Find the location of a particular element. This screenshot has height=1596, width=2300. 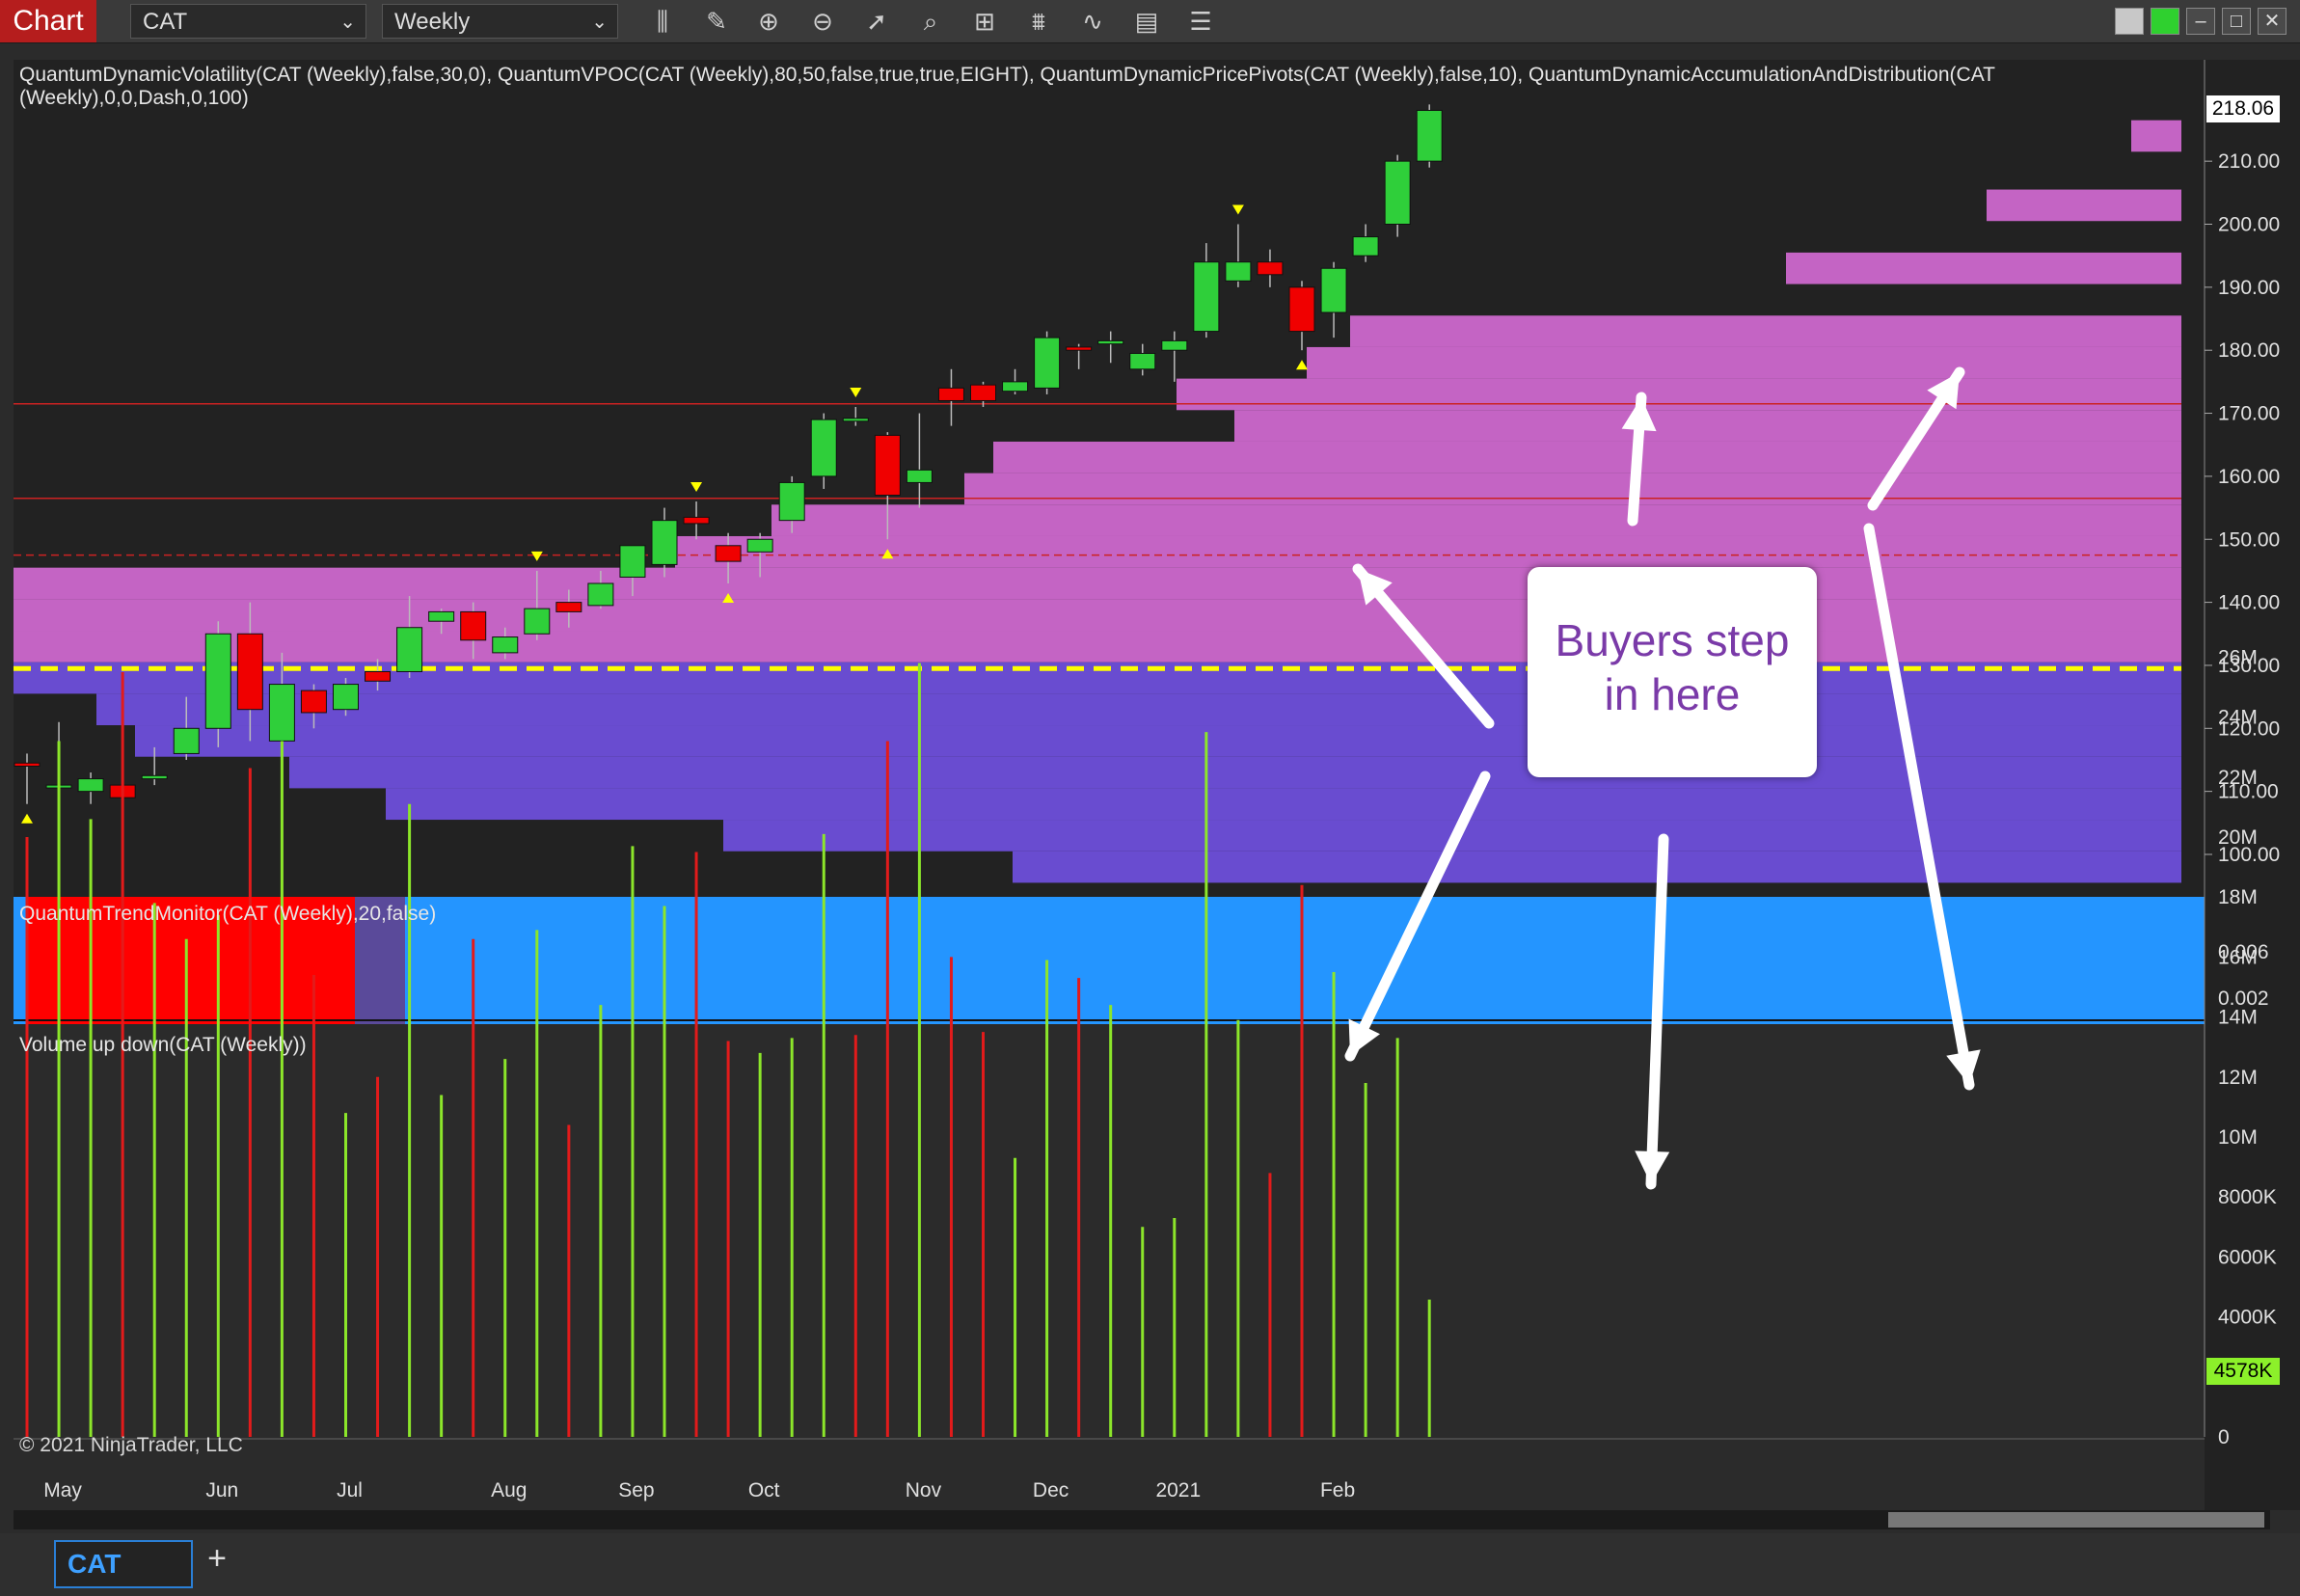

last-volume-label: 4578K is located at coordinates (2243, 1371).